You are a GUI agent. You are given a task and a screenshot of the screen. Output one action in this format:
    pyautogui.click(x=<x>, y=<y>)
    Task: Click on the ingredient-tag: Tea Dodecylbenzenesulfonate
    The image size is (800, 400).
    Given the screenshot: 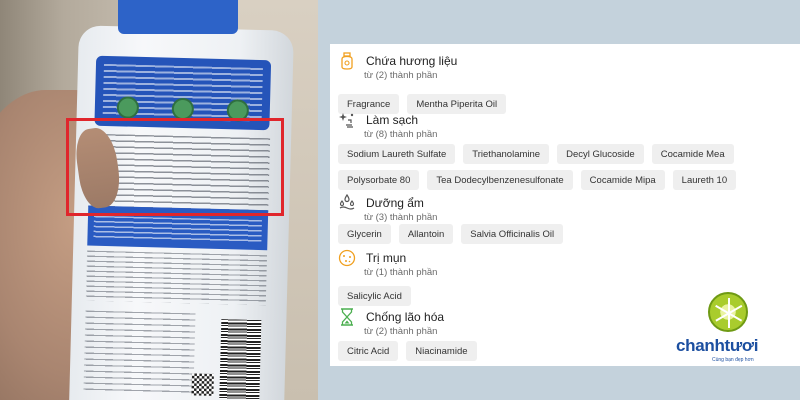 What is the action you would take?
    pyautogui.click(x=500, y=180)
    